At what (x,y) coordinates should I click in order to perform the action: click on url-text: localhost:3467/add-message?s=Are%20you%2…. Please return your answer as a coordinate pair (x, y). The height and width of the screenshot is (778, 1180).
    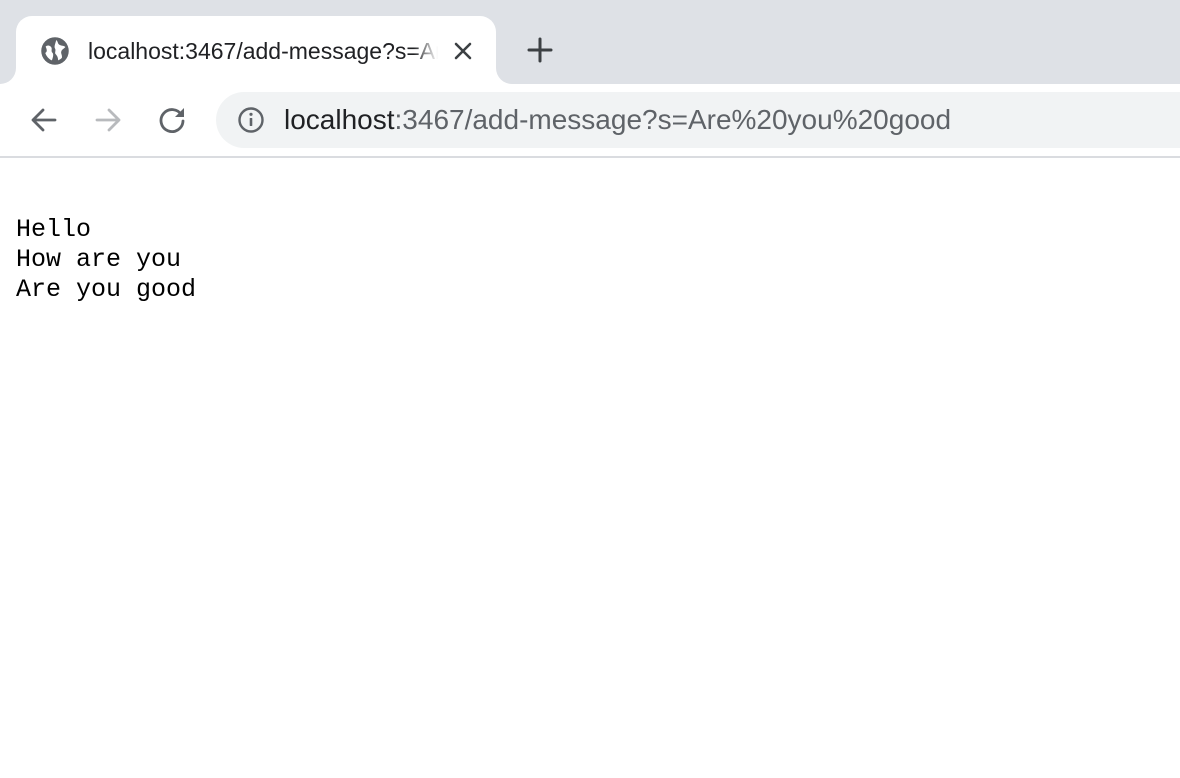
    Looking at the image, I should click on (617, 120).